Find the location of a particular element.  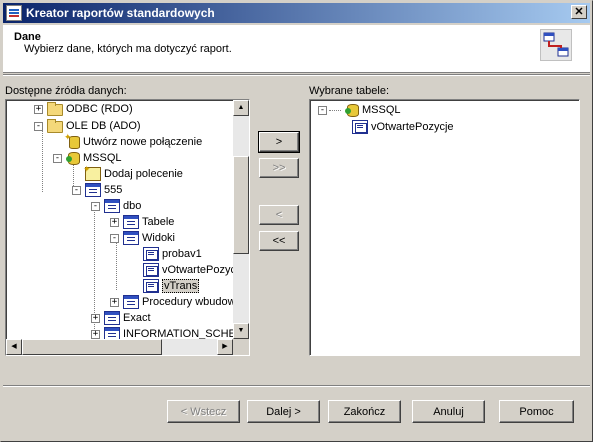

report-app-icon is located at coordinates (14, 13).